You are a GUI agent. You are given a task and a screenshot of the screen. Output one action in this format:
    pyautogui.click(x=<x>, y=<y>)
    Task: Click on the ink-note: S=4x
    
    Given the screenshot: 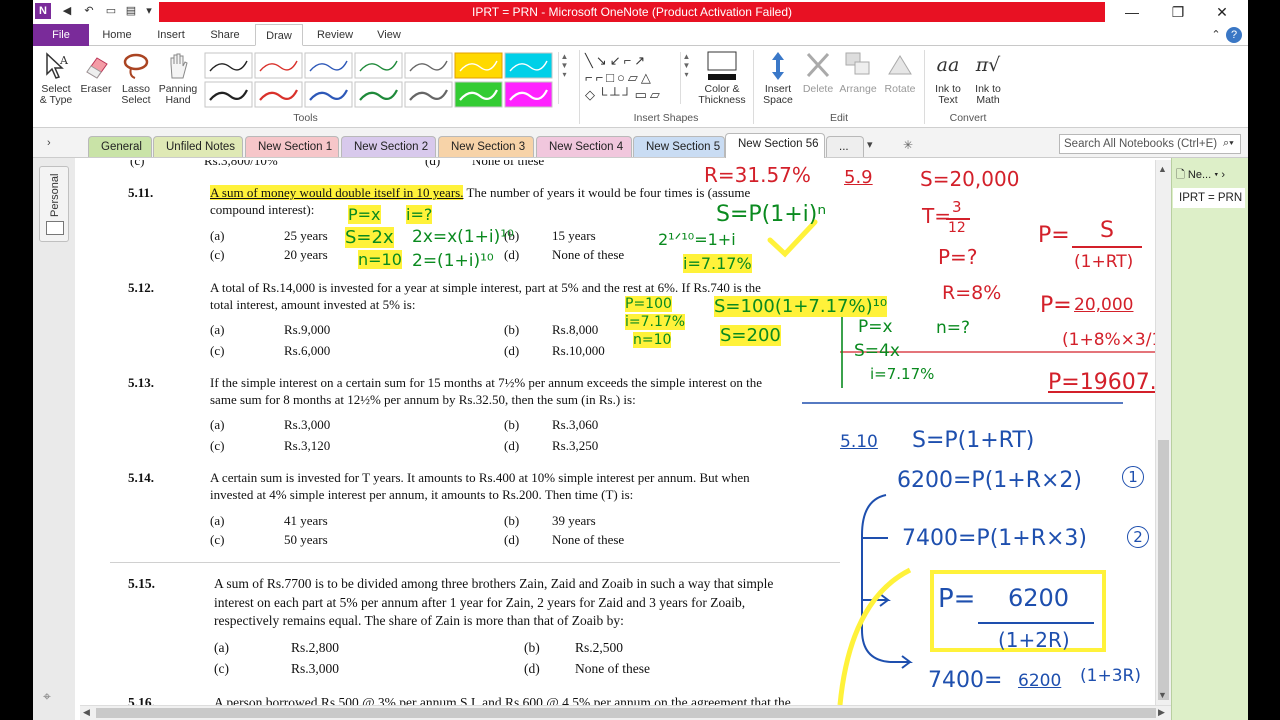 What is the action you would take?
    pyautogui.click(x=877, y=351)
    